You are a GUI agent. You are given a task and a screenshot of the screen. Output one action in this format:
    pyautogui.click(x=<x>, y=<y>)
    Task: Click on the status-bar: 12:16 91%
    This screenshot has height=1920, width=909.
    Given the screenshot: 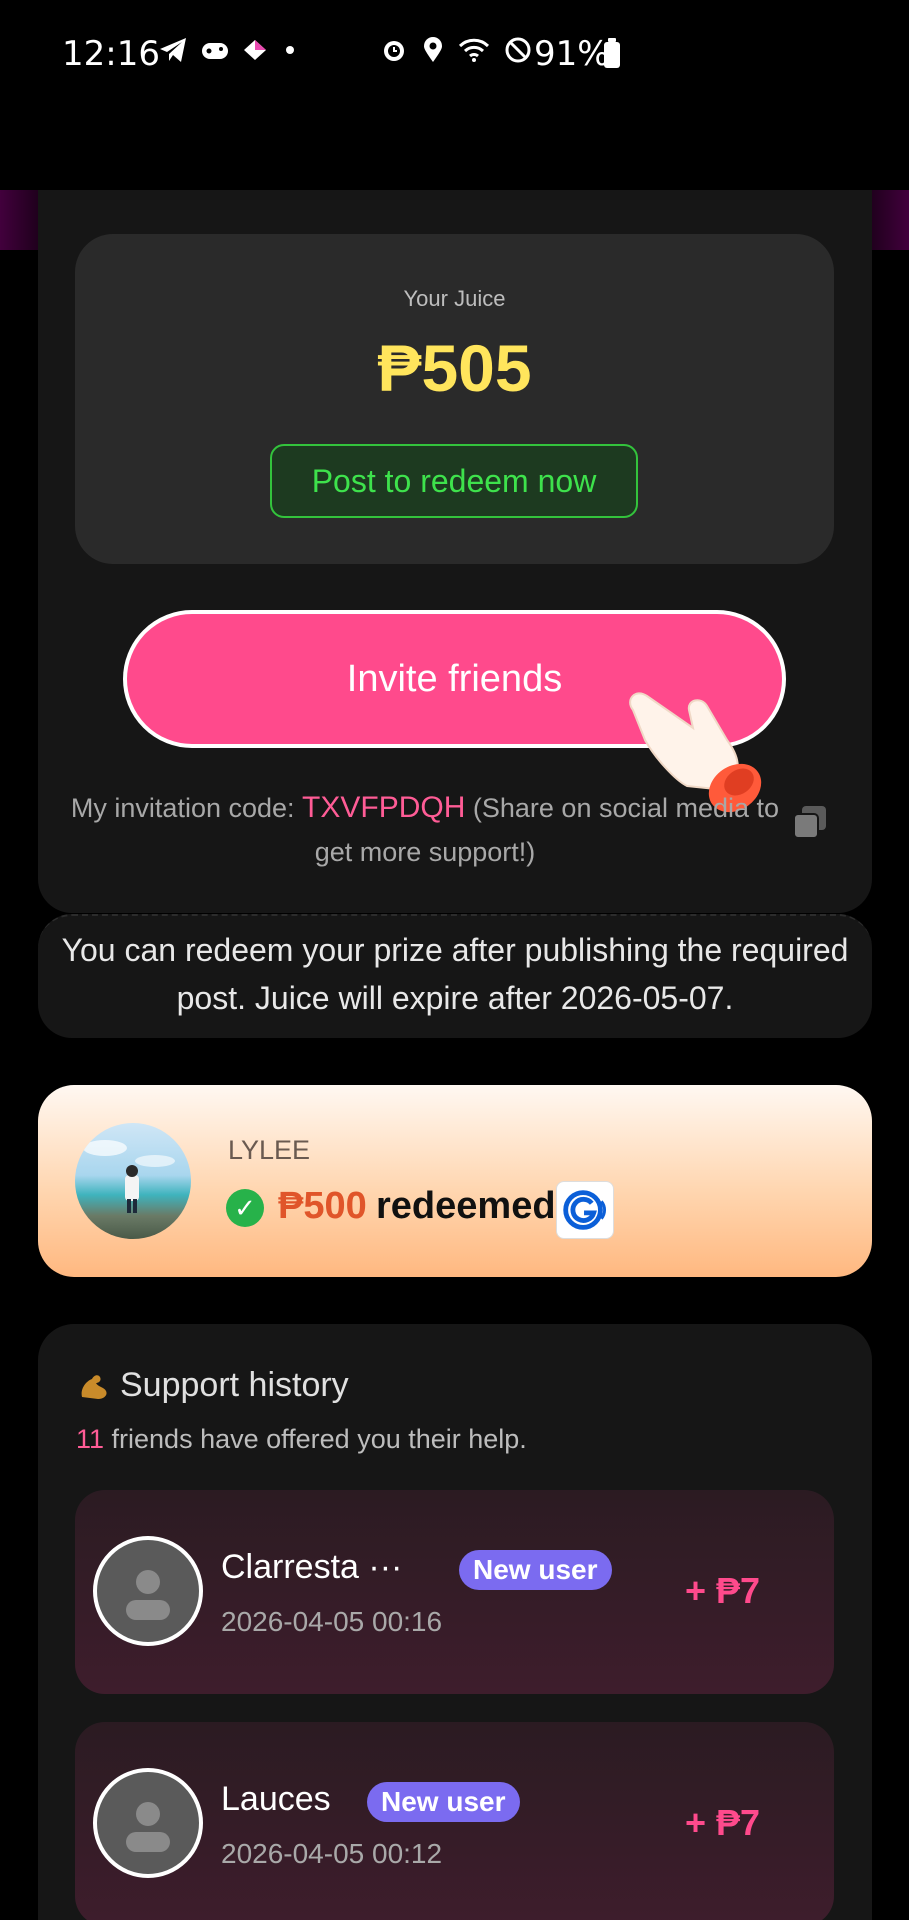 What is the action you would take?
    pyautogui.click(x=454, y=55)
    